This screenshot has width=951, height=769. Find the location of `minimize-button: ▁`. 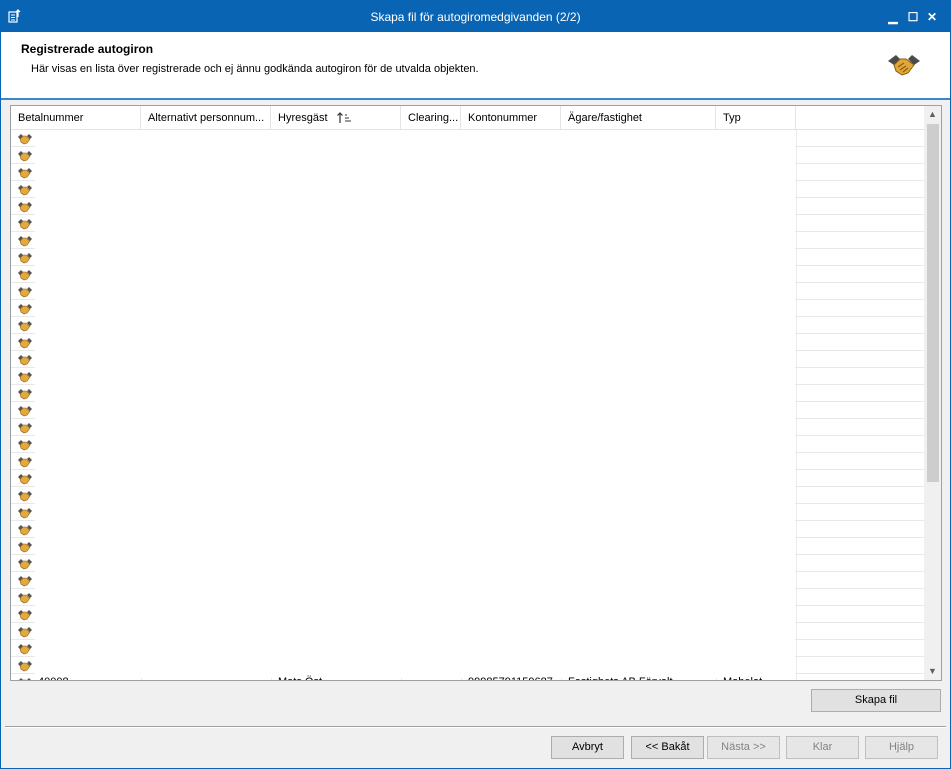

minimize-button: ▁ is located at coordinates (893, 17).